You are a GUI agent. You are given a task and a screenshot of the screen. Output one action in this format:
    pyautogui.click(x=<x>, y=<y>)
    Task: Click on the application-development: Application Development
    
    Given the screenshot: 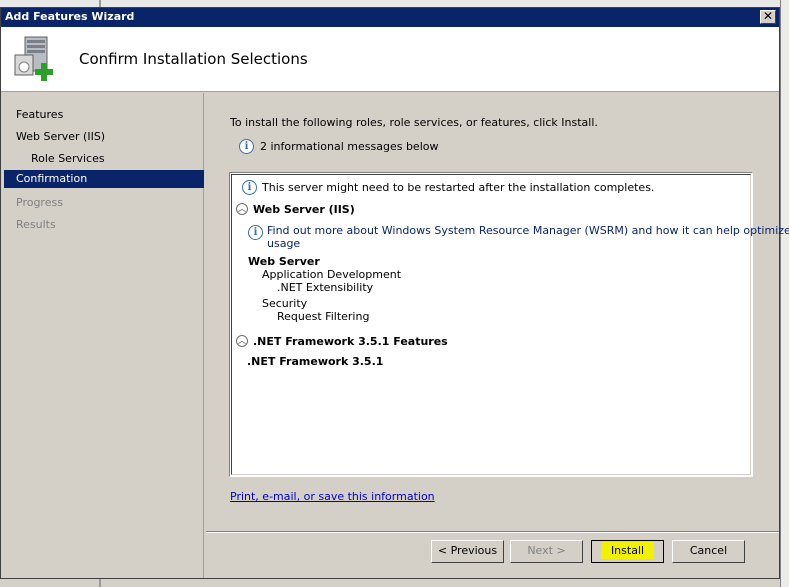 What is the action you would take?
    pyautogui.click(x=332, y=274)
    